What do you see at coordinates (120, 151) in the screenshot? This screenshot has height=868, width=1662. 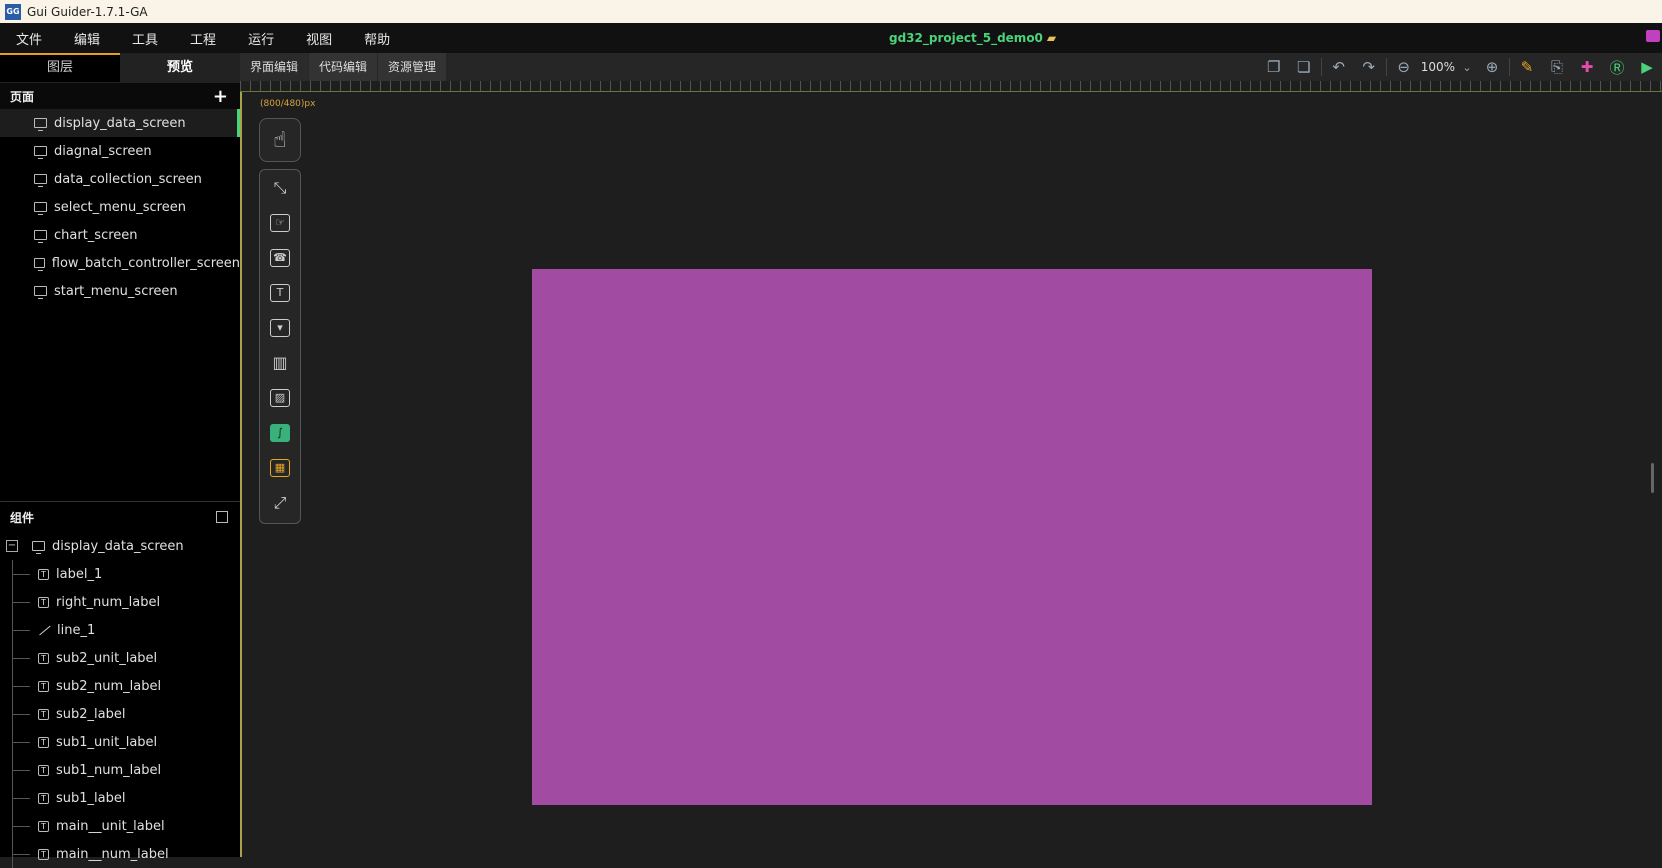 I see `page-item: diagnal_screen` at bounding box center [120, 151].